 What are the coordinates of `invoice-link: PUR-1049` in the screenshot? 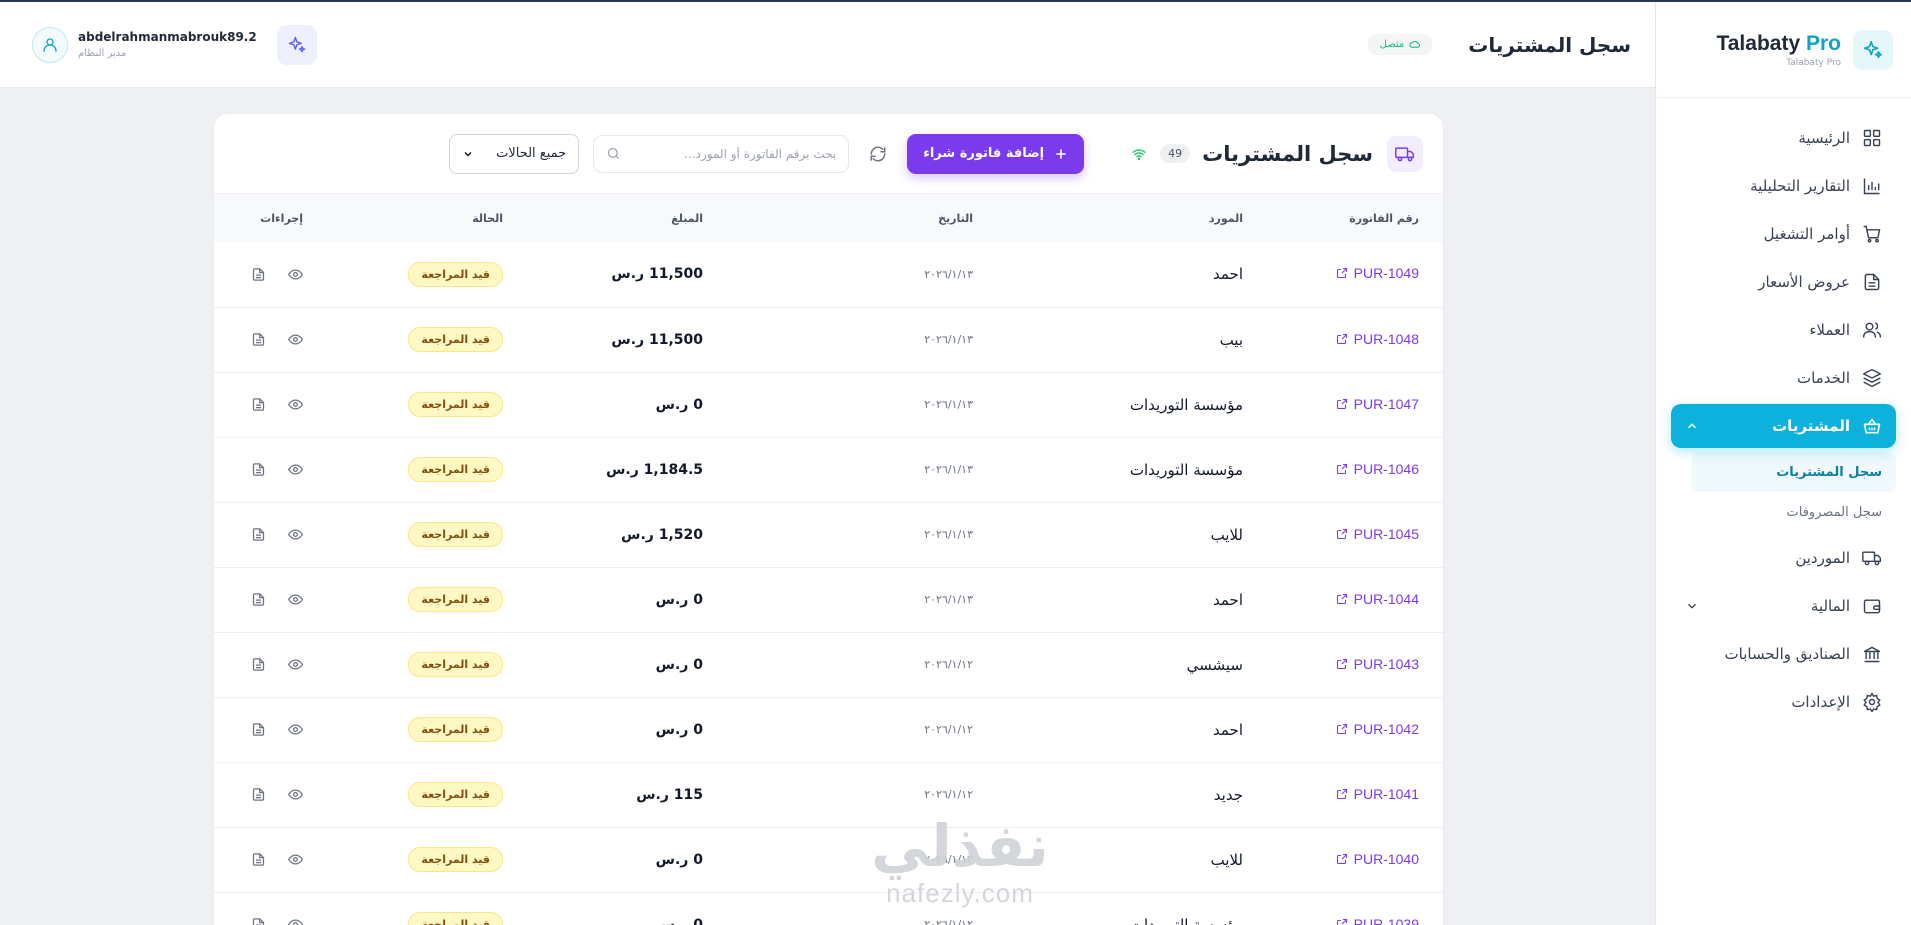 It's located at (1377, 273).